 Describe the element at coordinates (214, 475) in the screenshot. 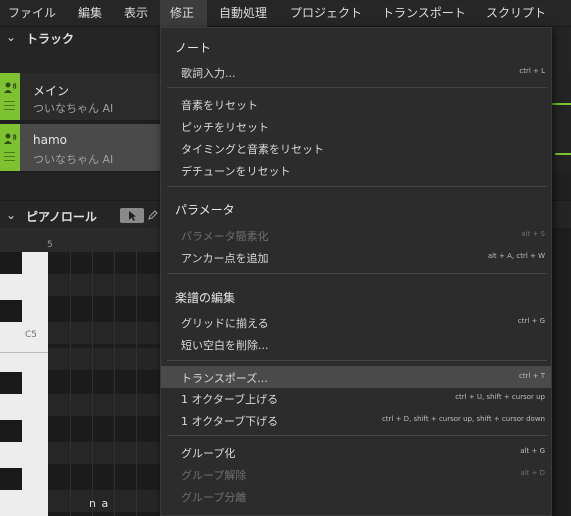

I see `menu-item-label: グループ解除` at that location.